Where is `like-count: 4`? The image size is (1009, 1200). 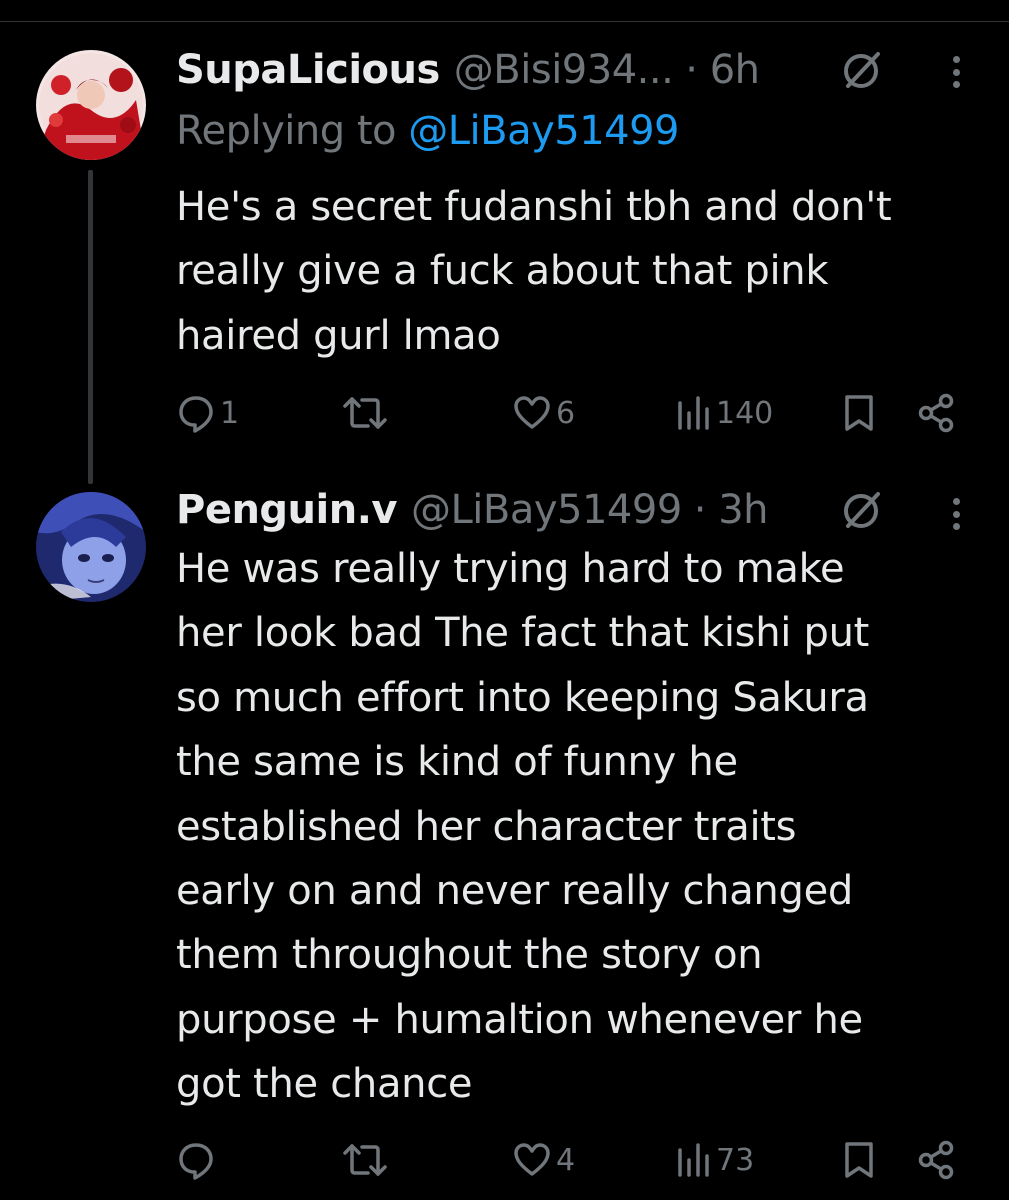 like-count: 4 is located at coordinates (566, 1160).